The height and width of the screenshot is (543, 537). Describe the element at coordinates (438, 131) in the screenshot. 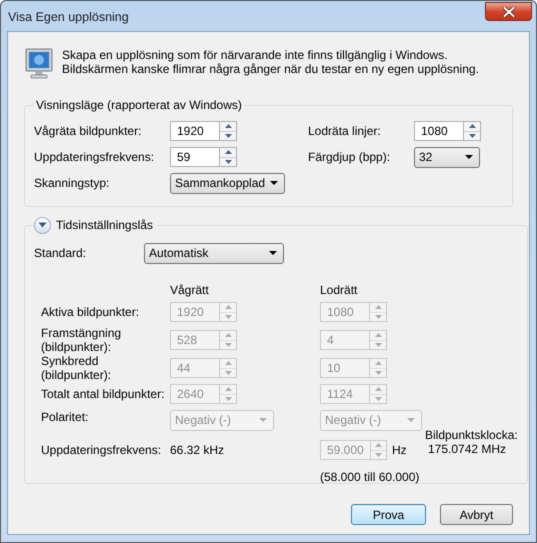

I see `number-field: 1080` at that location.